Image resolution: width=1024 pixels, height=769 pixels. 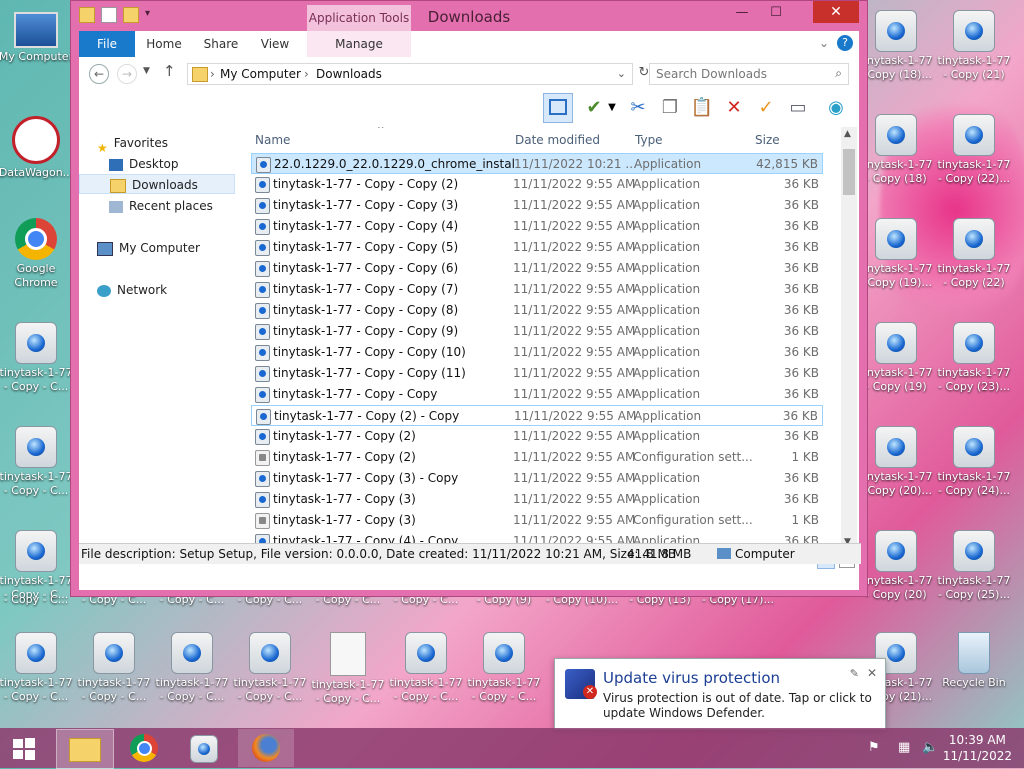 I want to click on tab-manage: Manage, so click(x=359, y=44).